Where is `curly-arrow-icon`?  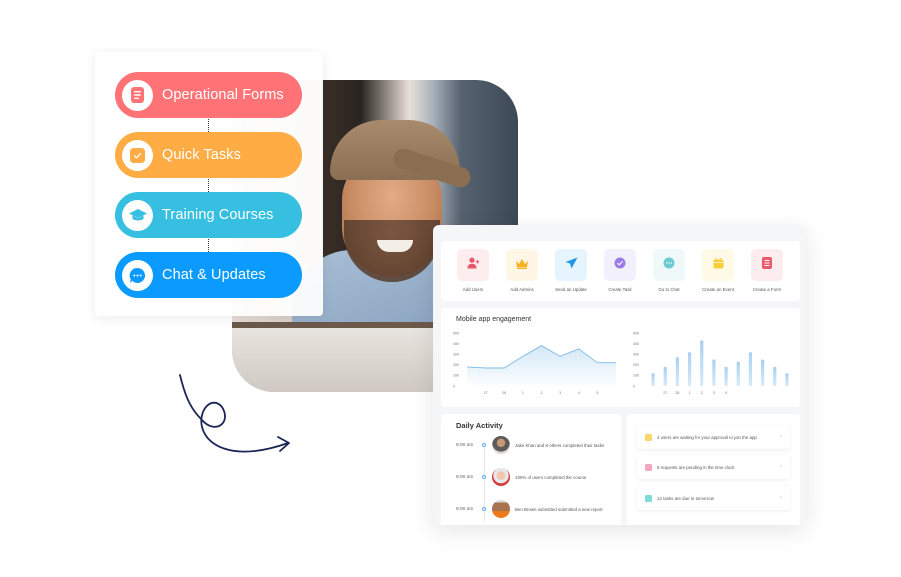
curly-arrow-icon is located at coordinates (234, 413).